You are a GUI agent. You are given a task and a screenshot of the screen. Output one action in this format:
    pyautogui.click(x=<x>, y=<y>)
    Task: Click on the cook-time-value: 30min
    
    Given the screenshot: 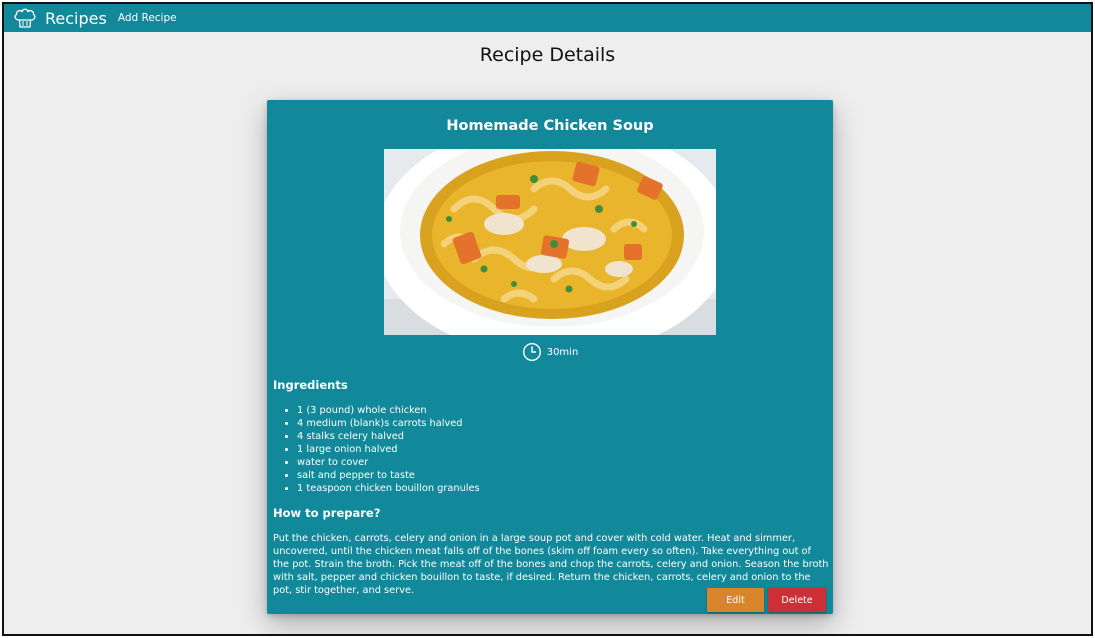 What is the action you would take?
    pyautogui.click(x=562, y=352)
    